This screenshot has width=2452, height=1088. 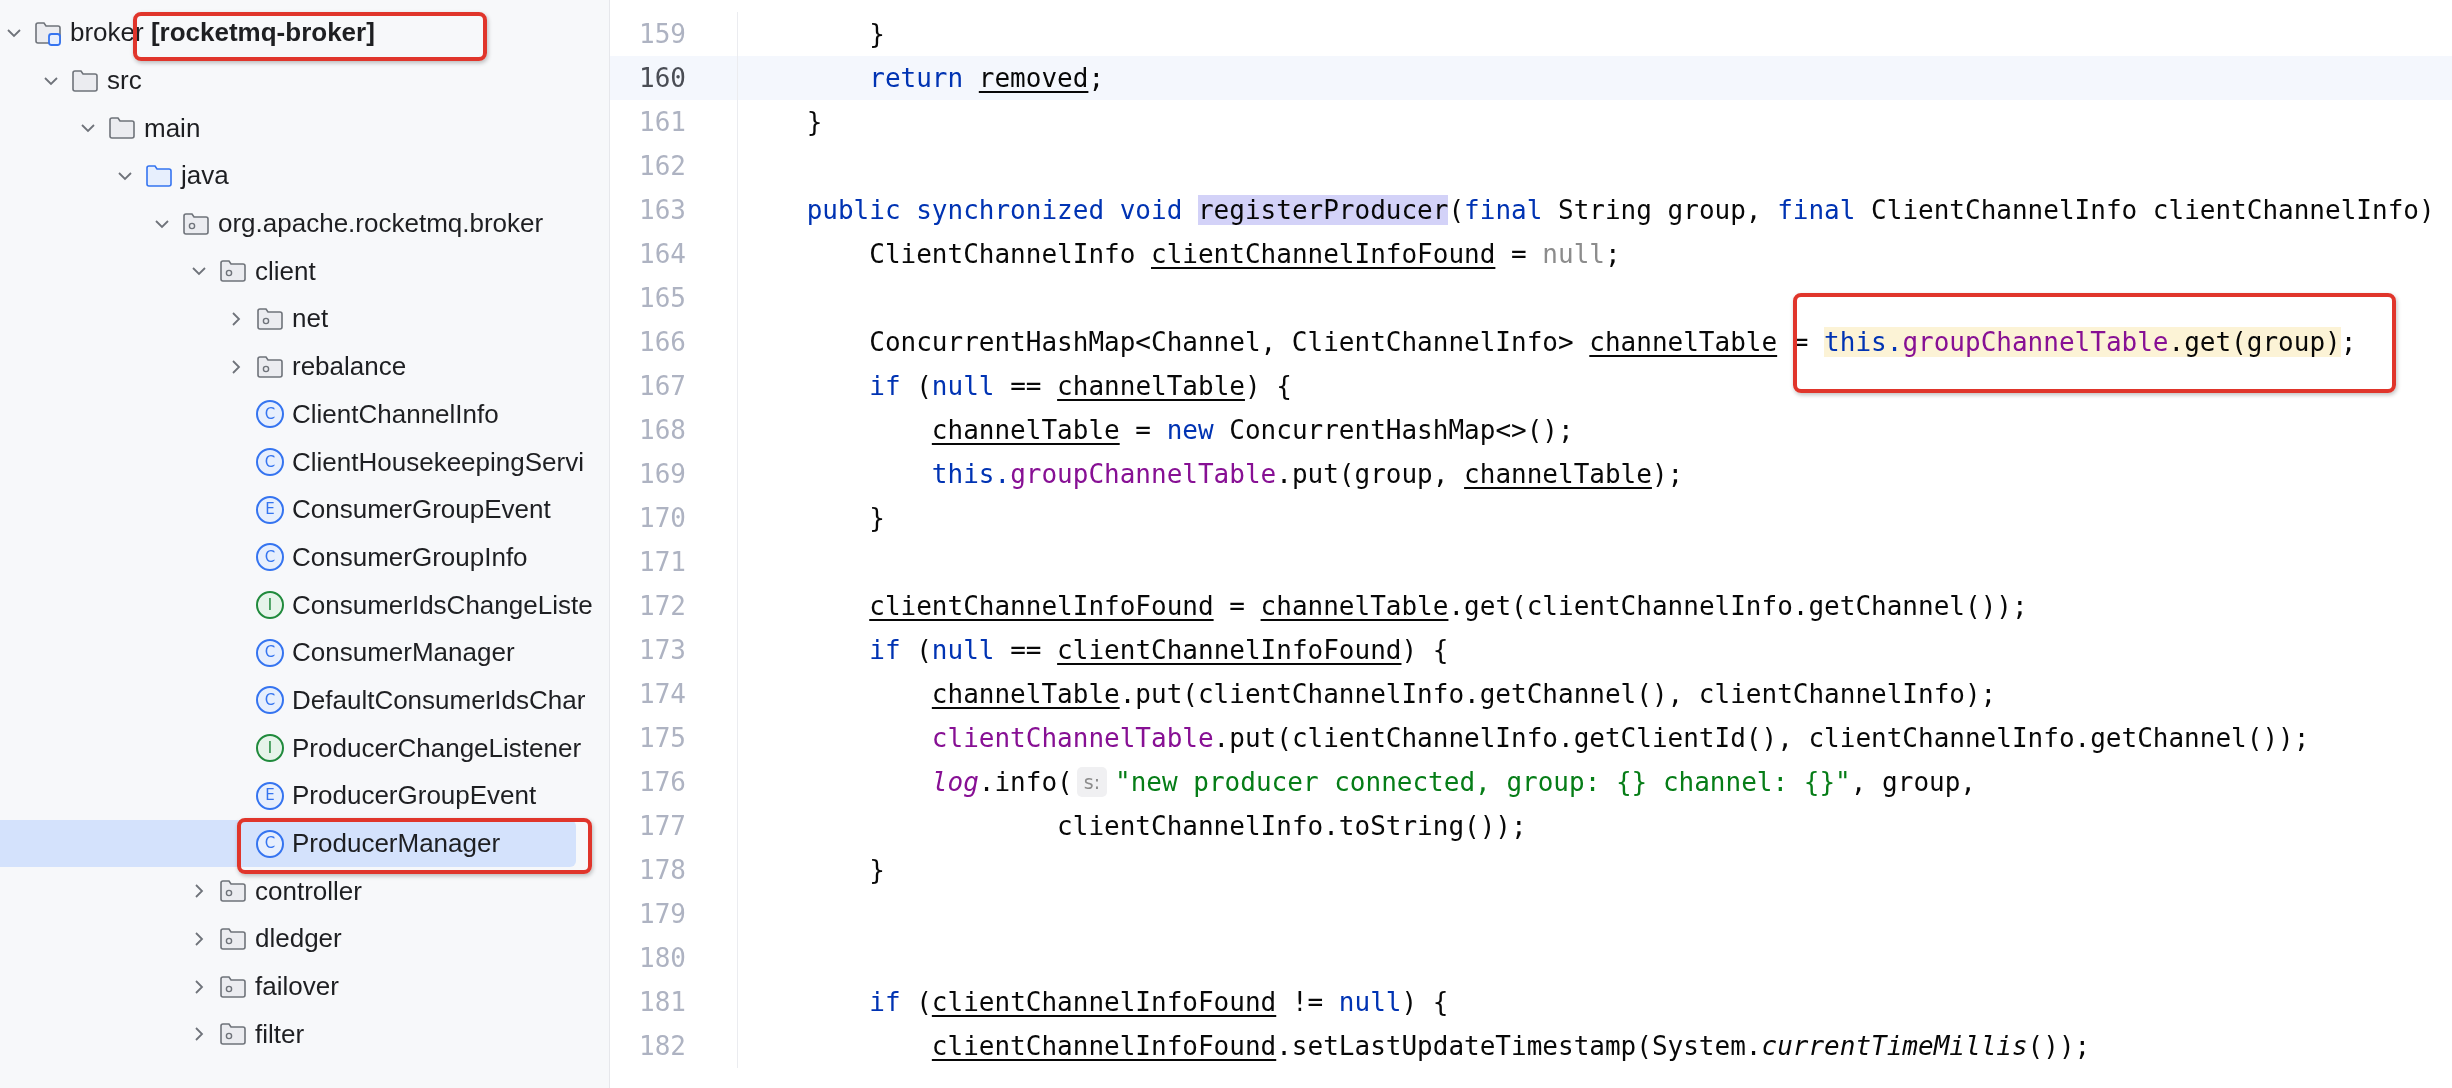 What do you see at coordinates (662, 385) in the screenshot?
I see `line-number: 167` at bounding box center [662, 385].